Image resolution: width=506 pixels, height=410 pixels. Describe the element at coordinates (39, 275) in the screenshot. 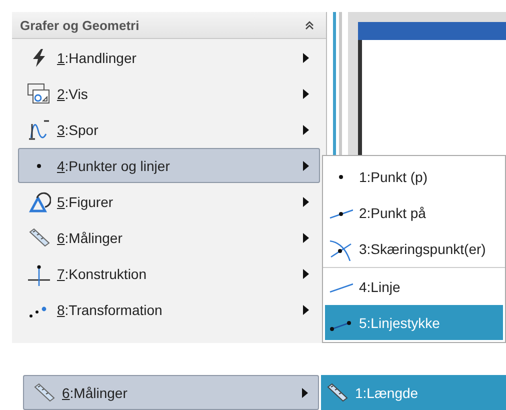

I see `perpendicular-icon` at that location.